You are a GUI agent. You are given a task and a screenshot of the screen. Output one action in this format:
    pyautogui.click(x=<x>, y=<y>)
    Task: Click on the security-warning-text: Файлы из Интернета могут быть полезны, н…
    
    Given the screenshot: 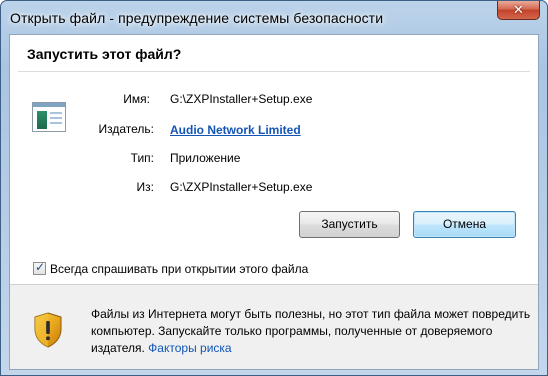 What is the action you would take?
    pyautogui.click(x=311, y=331)
    